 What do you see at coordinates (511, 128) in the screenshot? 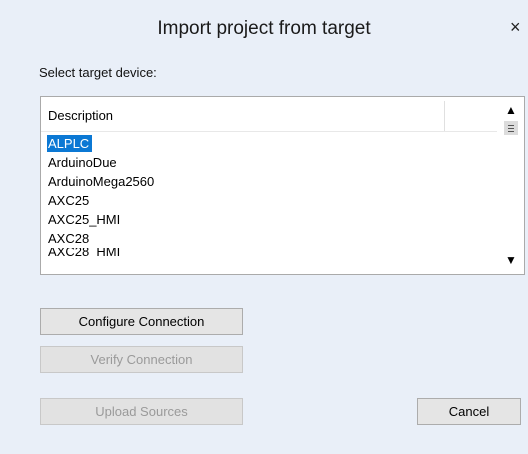
I see `scrollbar-thumb` at bounding box center [511, 128].